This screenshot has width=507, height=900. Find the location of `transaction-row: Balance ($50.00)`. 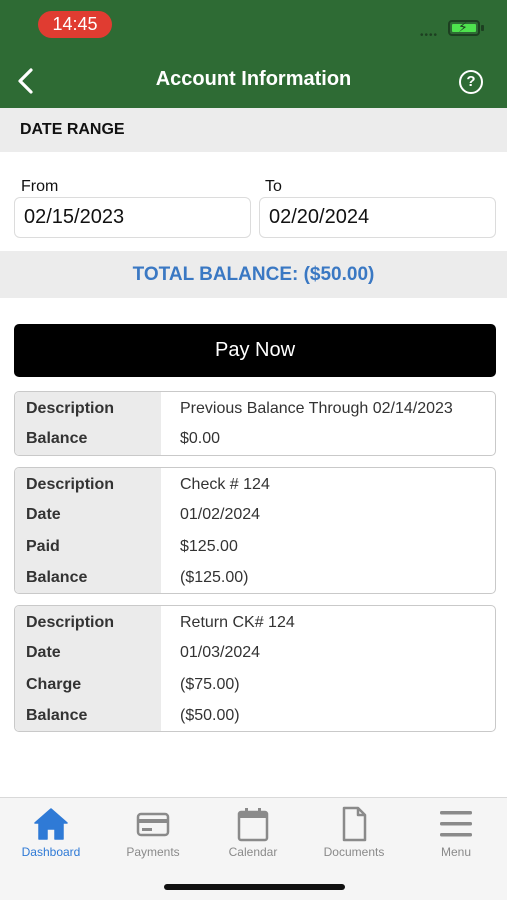

transaction-row: Balance ($50.00) is located at coordinates (255, 715).